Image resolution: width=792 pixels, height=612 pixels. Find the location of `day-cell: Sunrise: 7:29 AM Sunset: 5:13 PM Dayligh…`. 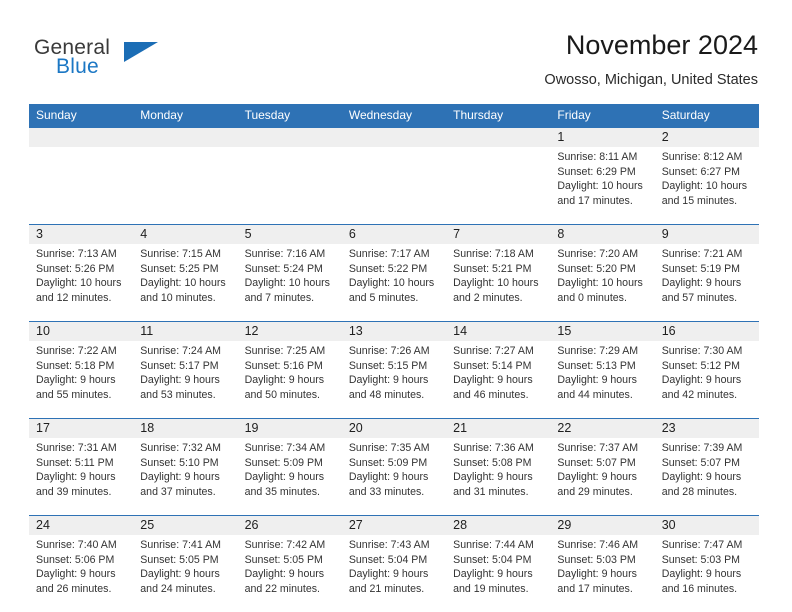

day-cell: Sunrise: 7:29 AM Sunset: 5:13 PM Dayligh… is located at coordinates (602, 380).